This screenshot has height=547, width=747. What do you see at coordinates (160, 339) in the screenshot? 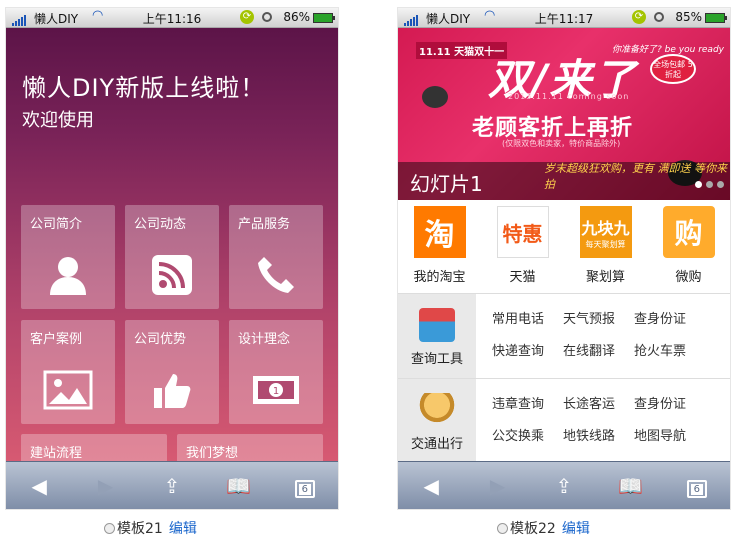
I see `tile-label: 公司优势` at bounding box center [160, 339].